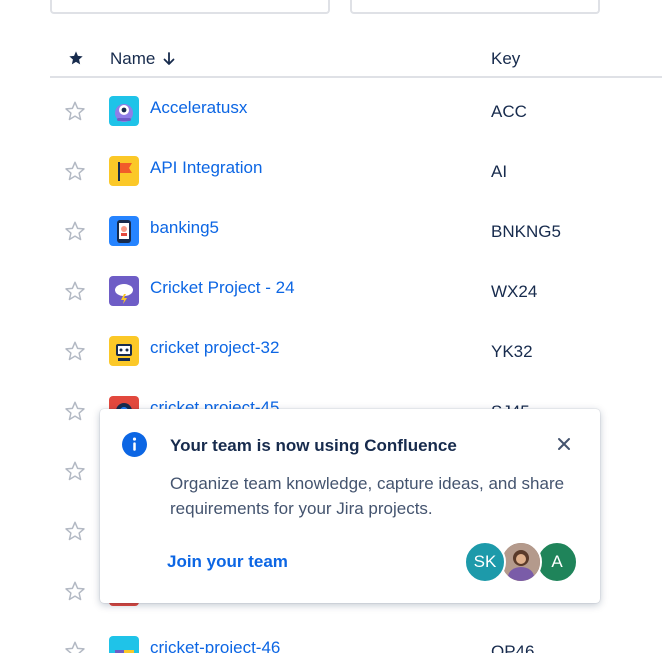 This screenshot has width=662, height=653. What do you see at coordinates (227, 562) in the screenshot?
I see `join-team-button: Join your team` at bounding box center [227, 562].